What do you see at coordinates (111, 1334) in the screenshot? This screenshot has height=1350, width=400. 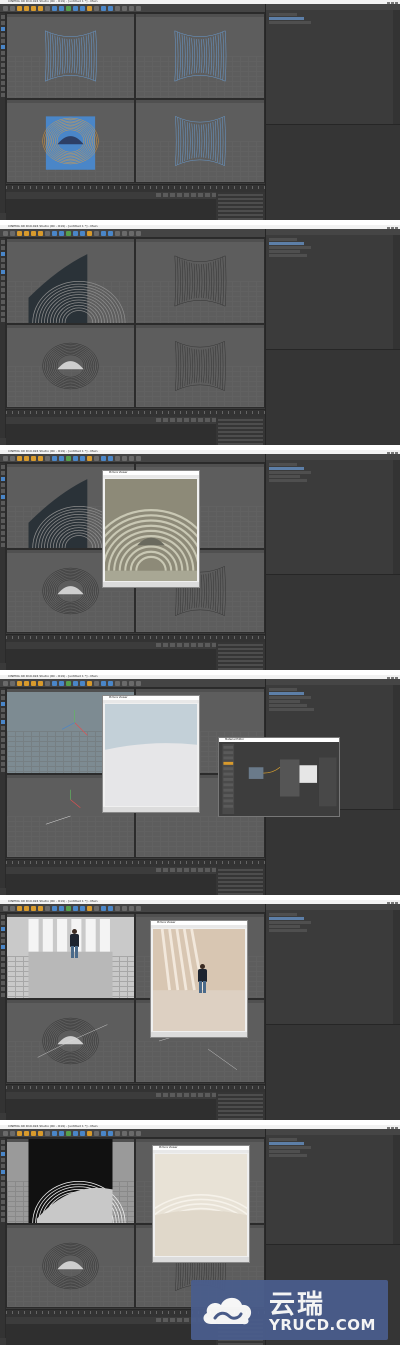 I see `material-manager` at bounding box center [111, 1334].